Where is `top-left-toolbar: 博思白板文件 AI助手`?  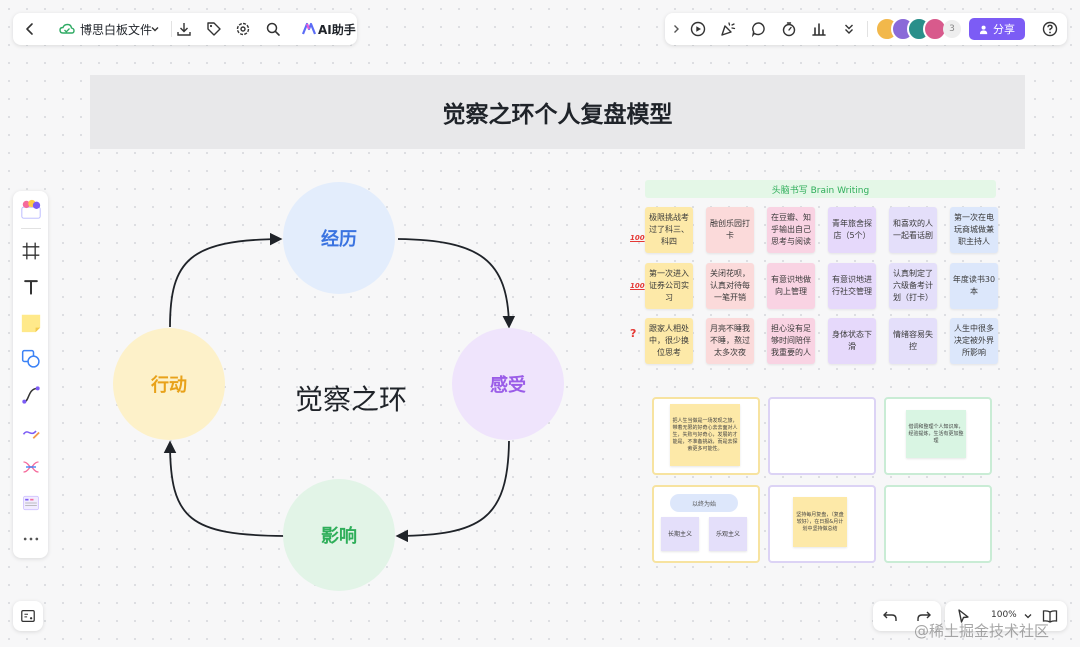 top-left-toolbar: 博思白板文件 AI助手 is located at coordinates (185, 29).